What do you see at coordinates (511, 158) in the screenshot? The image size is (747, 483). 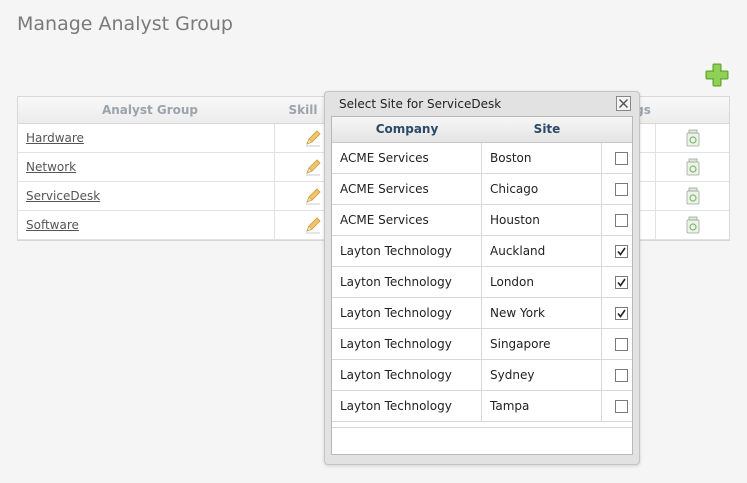 I see `site-cell: Boston` at bounding box center [511, 158].